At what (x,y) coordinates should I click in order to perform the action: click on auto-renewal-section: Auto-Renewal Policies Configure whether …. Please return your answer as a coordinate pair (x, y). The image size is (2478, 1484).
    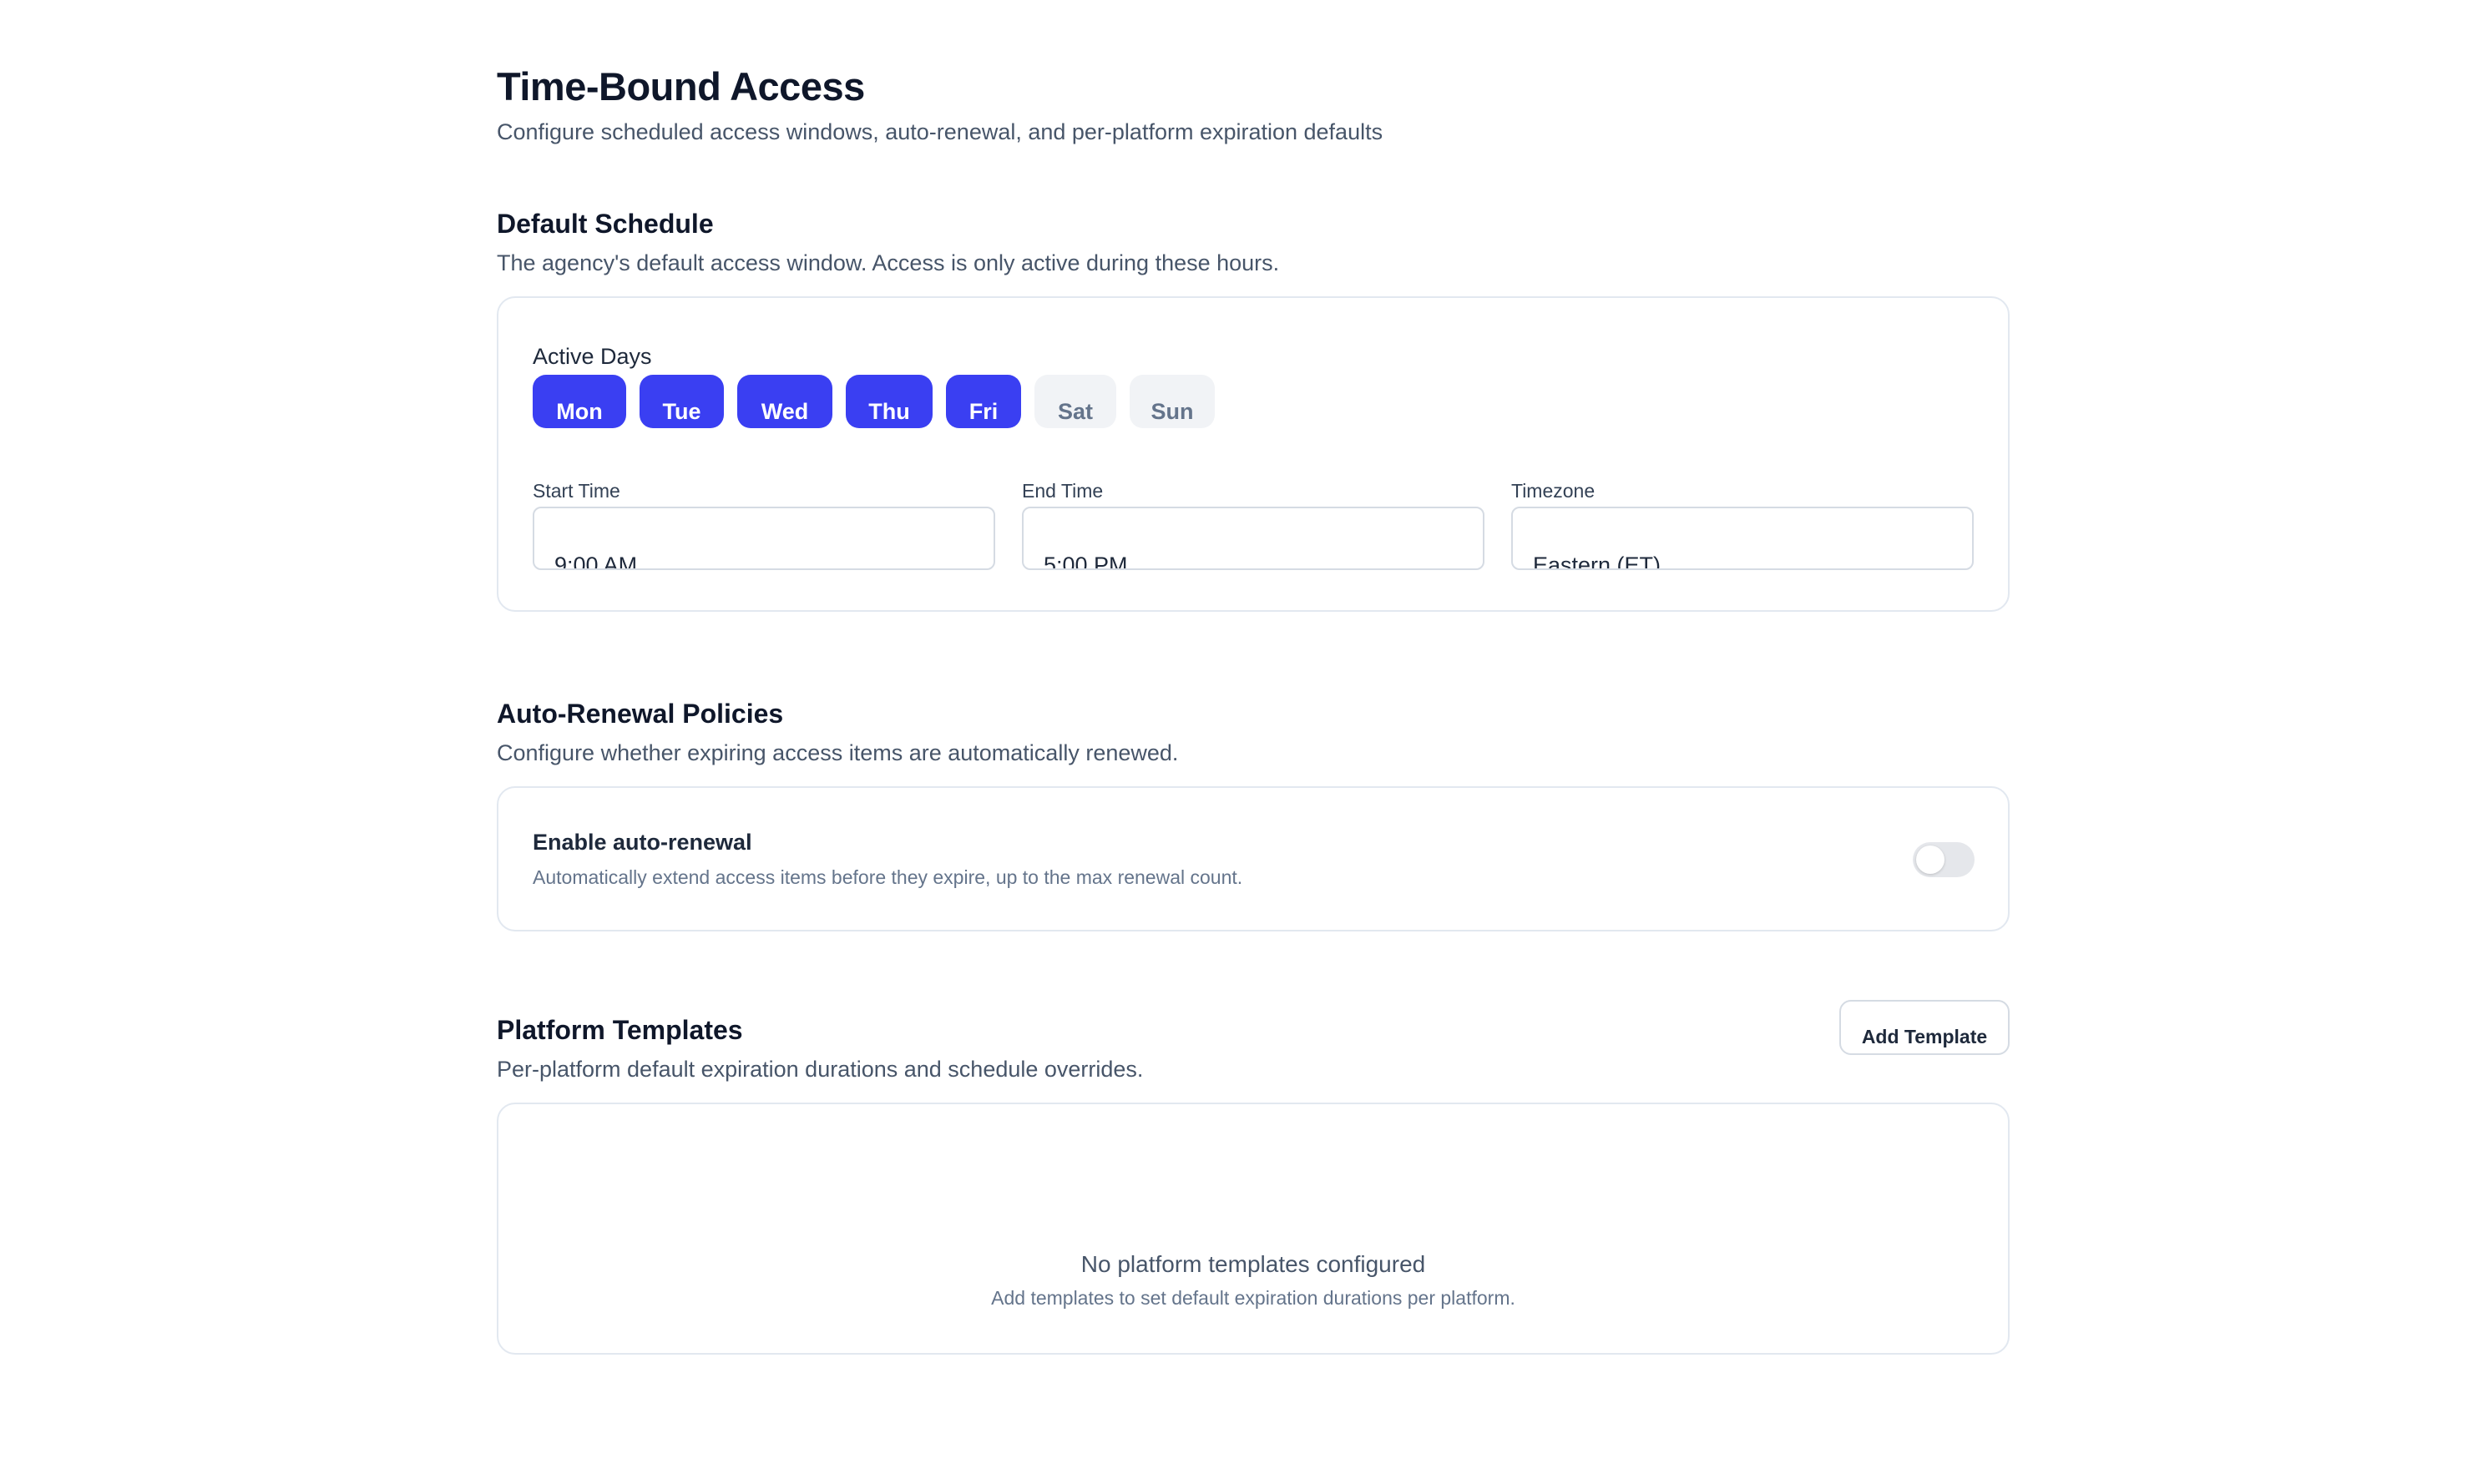
    Looking at the image, I should click on (1253, 813).